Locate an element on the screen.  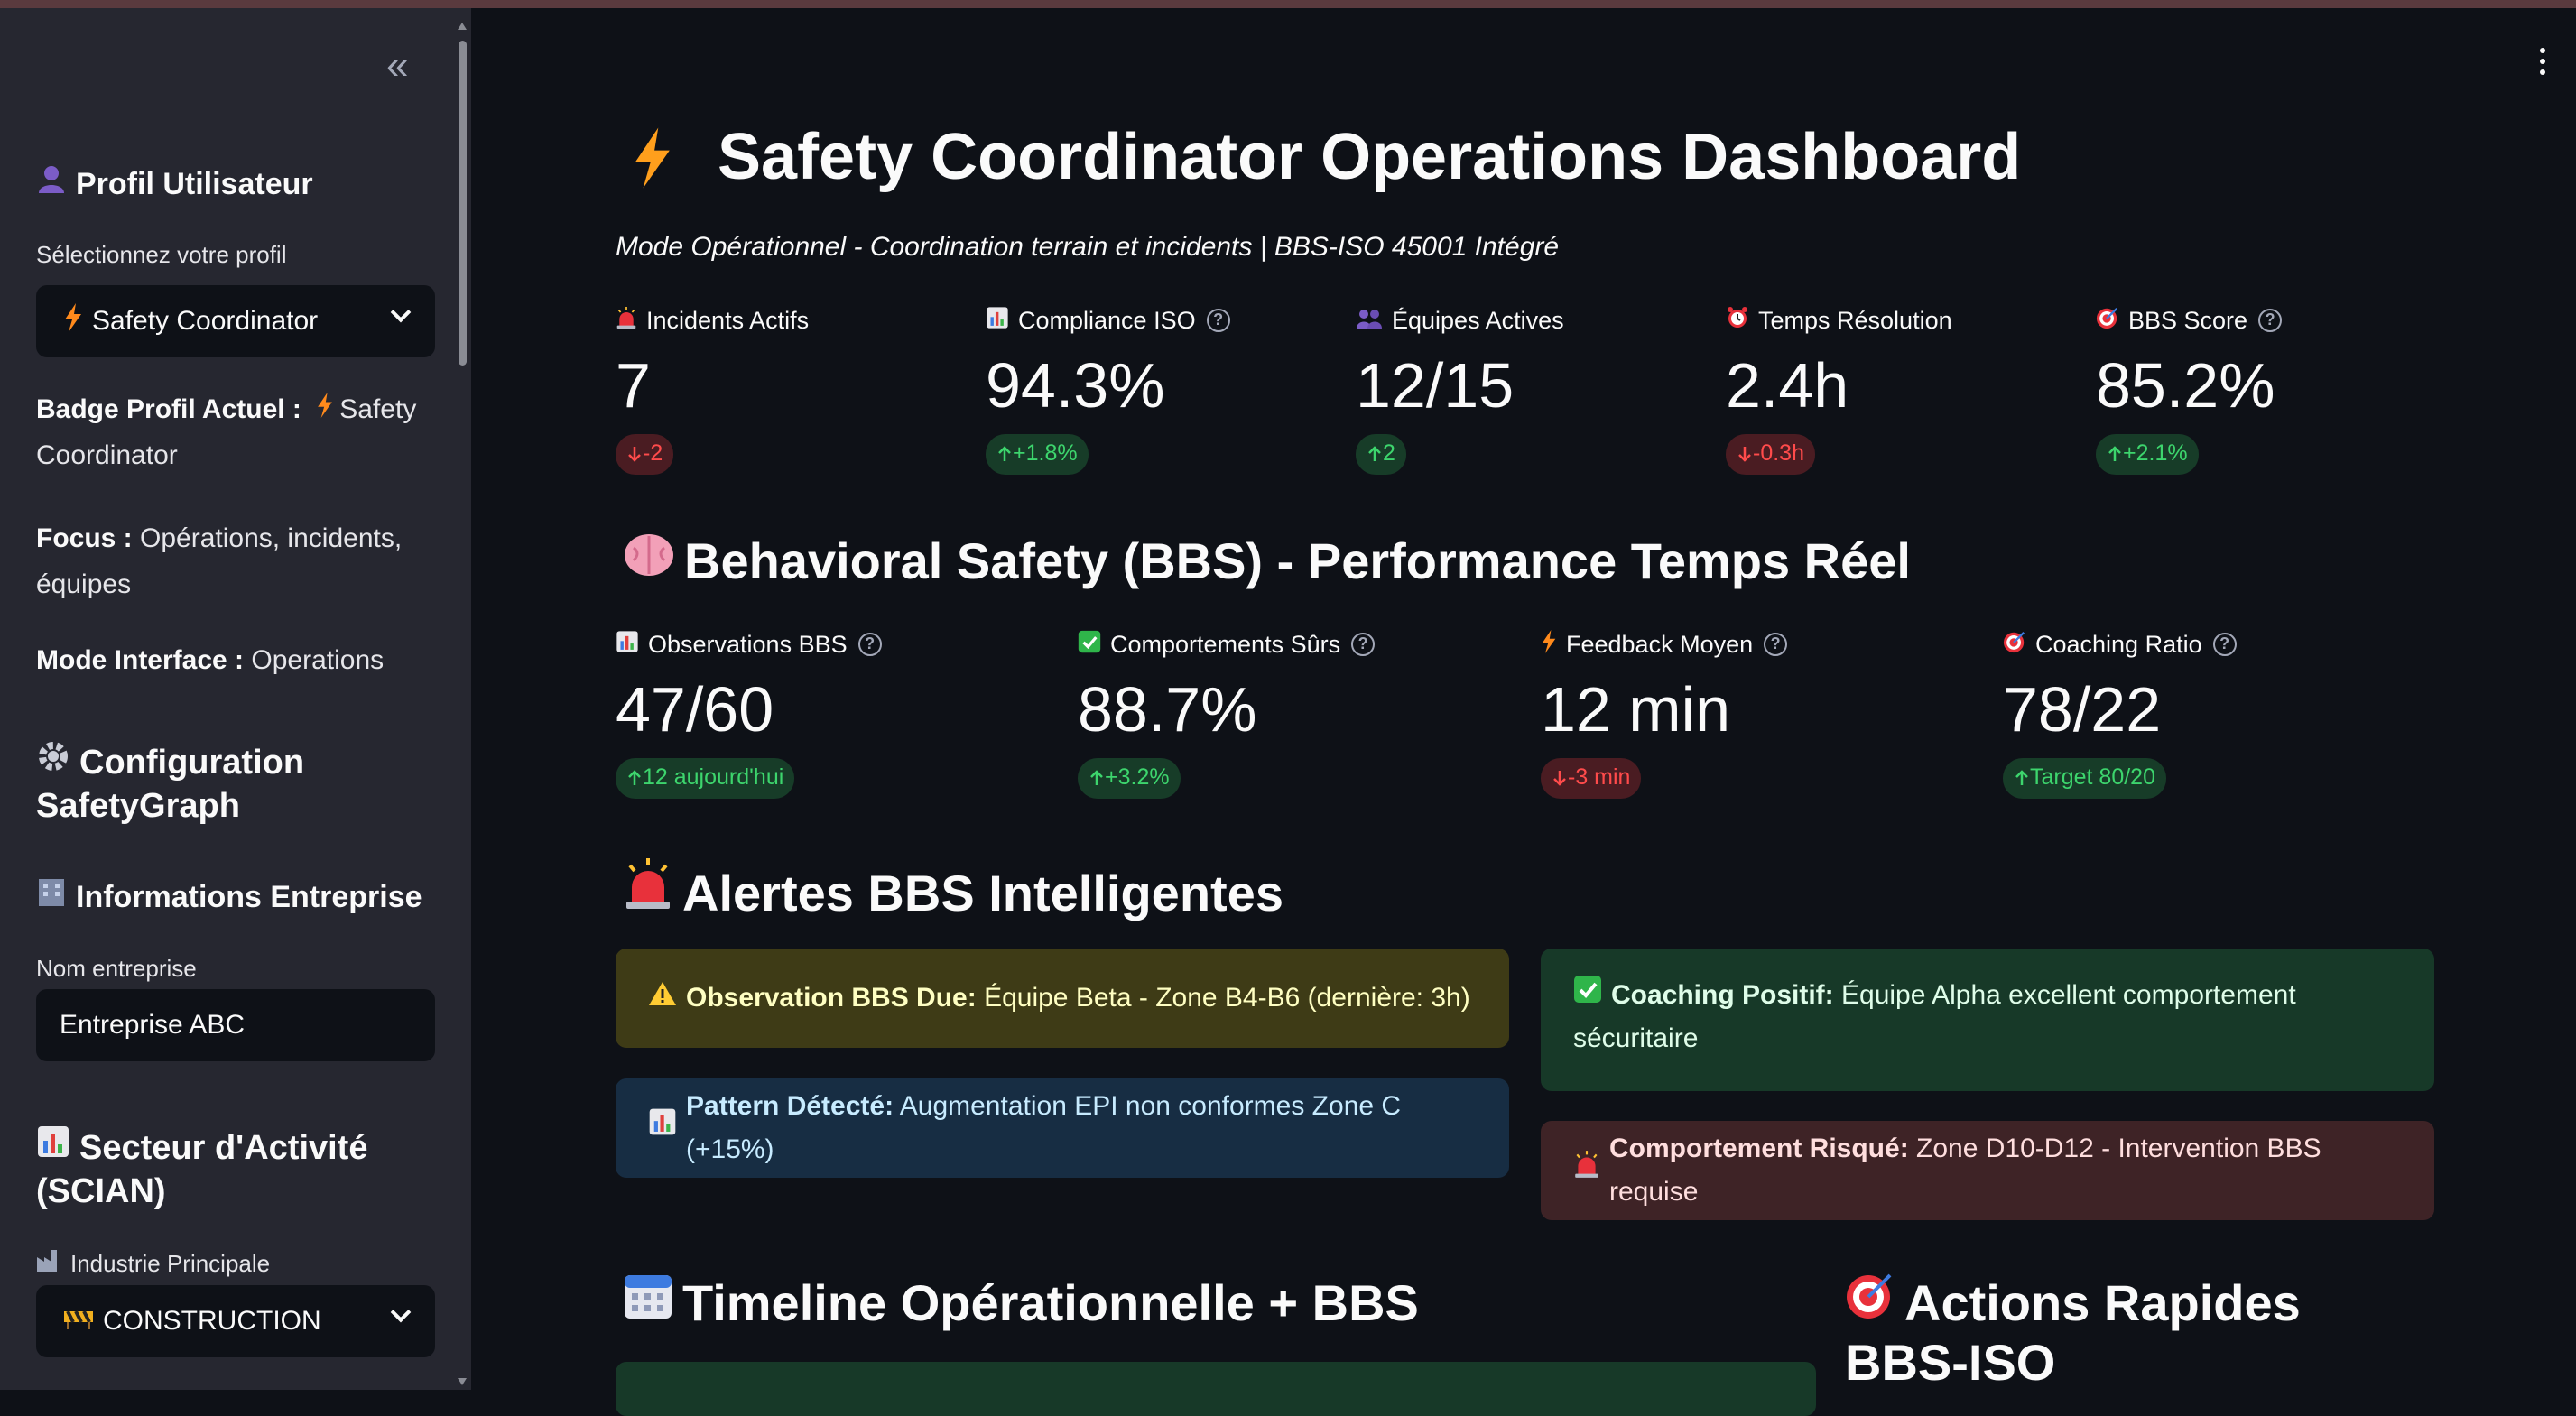
metric-delta-text: -0.3h is located at coordinates (1778, 453).